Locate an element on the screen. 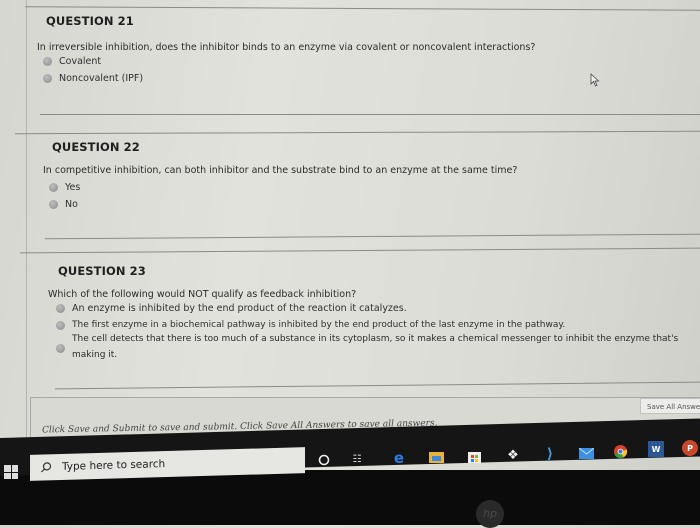 Image resolution: width=700 pixels, height=528 pixels. visual-studio-icon: ⟩ is located at coordinates (550, 454).